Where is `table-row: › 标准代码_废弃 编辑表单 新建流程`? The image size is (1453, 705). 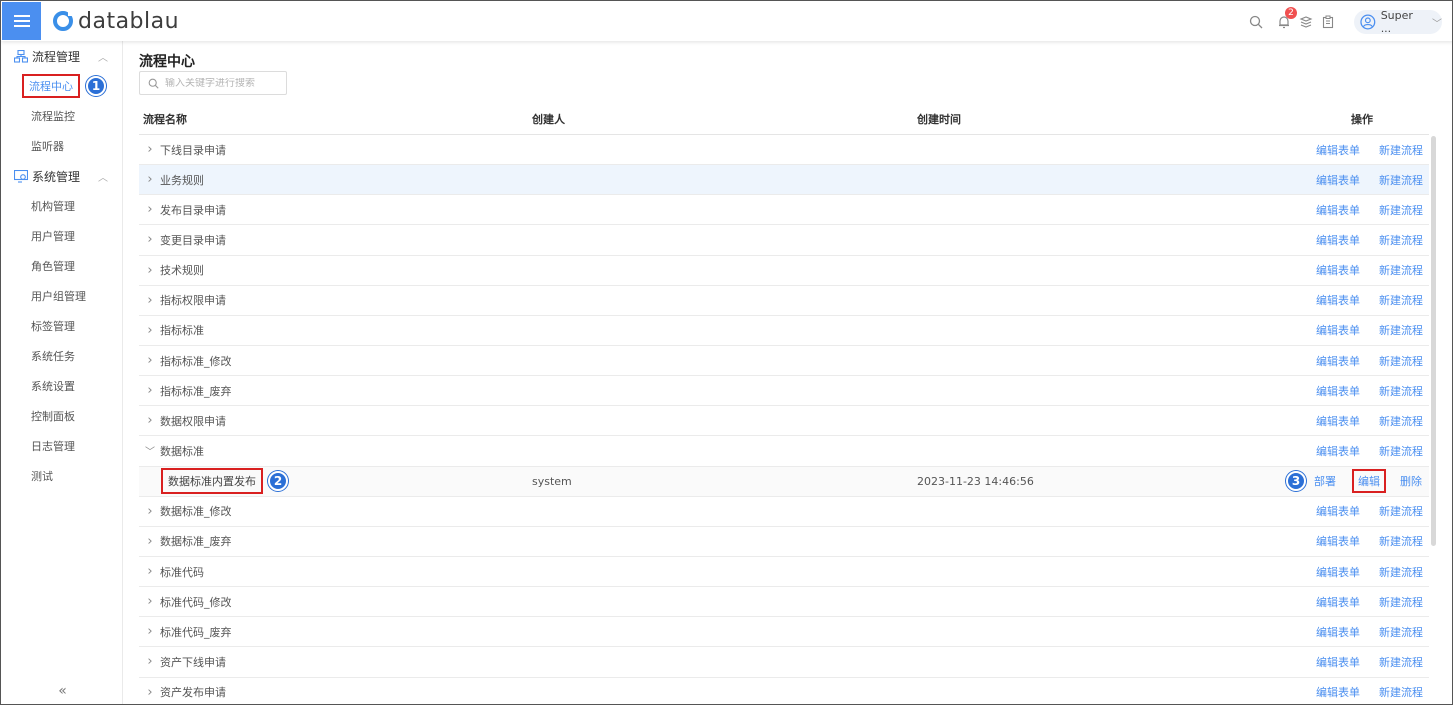
table-row: › 标准代码_废弃 编辑表单 新建流程 is located at coordinates (784, 632).